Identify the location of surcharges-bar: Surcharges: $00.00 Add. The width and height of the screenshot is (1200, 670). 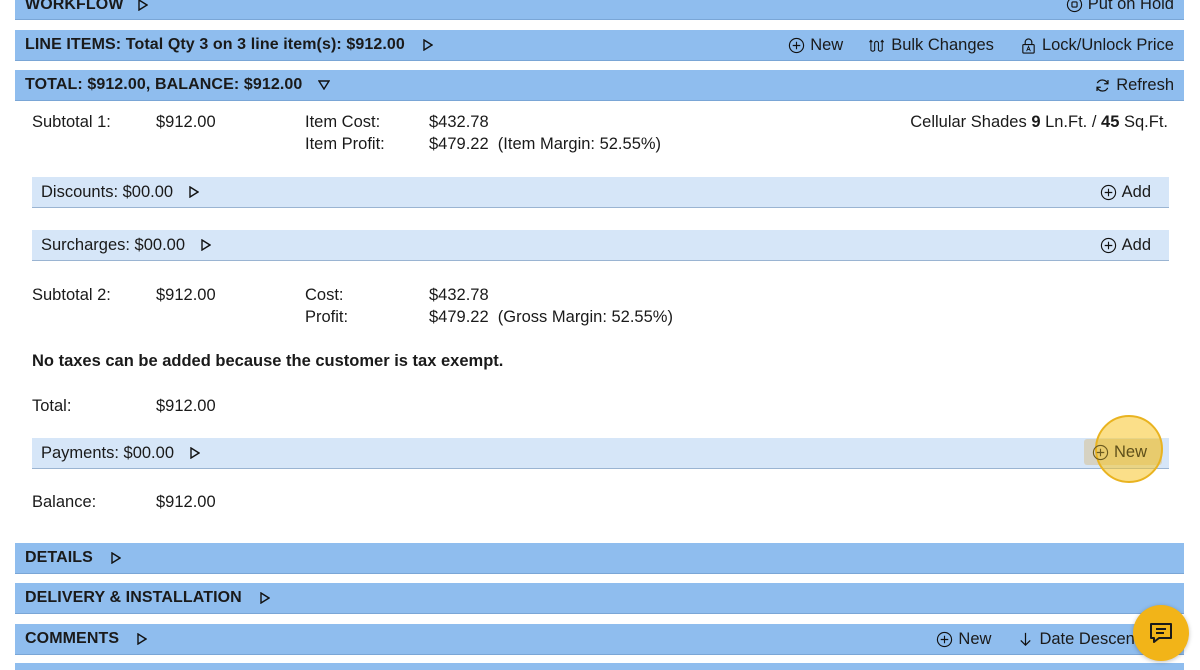
(600, 245).